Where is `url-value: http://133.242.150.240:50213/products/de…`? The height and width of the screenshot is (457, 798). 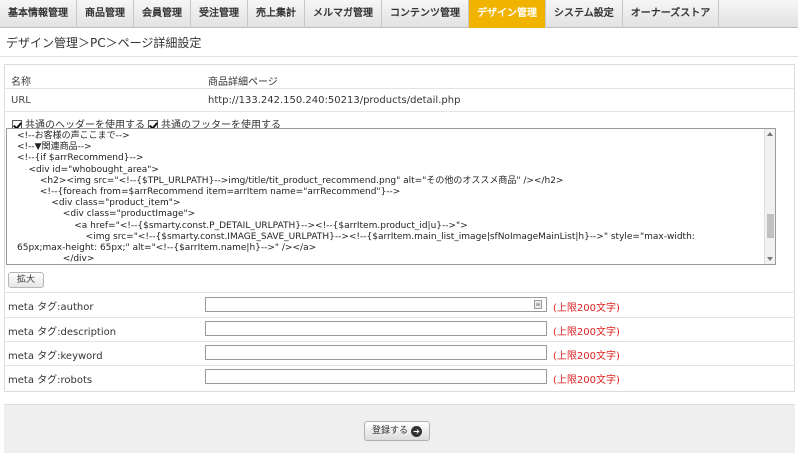 url-value: http://133.242.150.240:50213/products/de… is located at coordinates (334, 100).